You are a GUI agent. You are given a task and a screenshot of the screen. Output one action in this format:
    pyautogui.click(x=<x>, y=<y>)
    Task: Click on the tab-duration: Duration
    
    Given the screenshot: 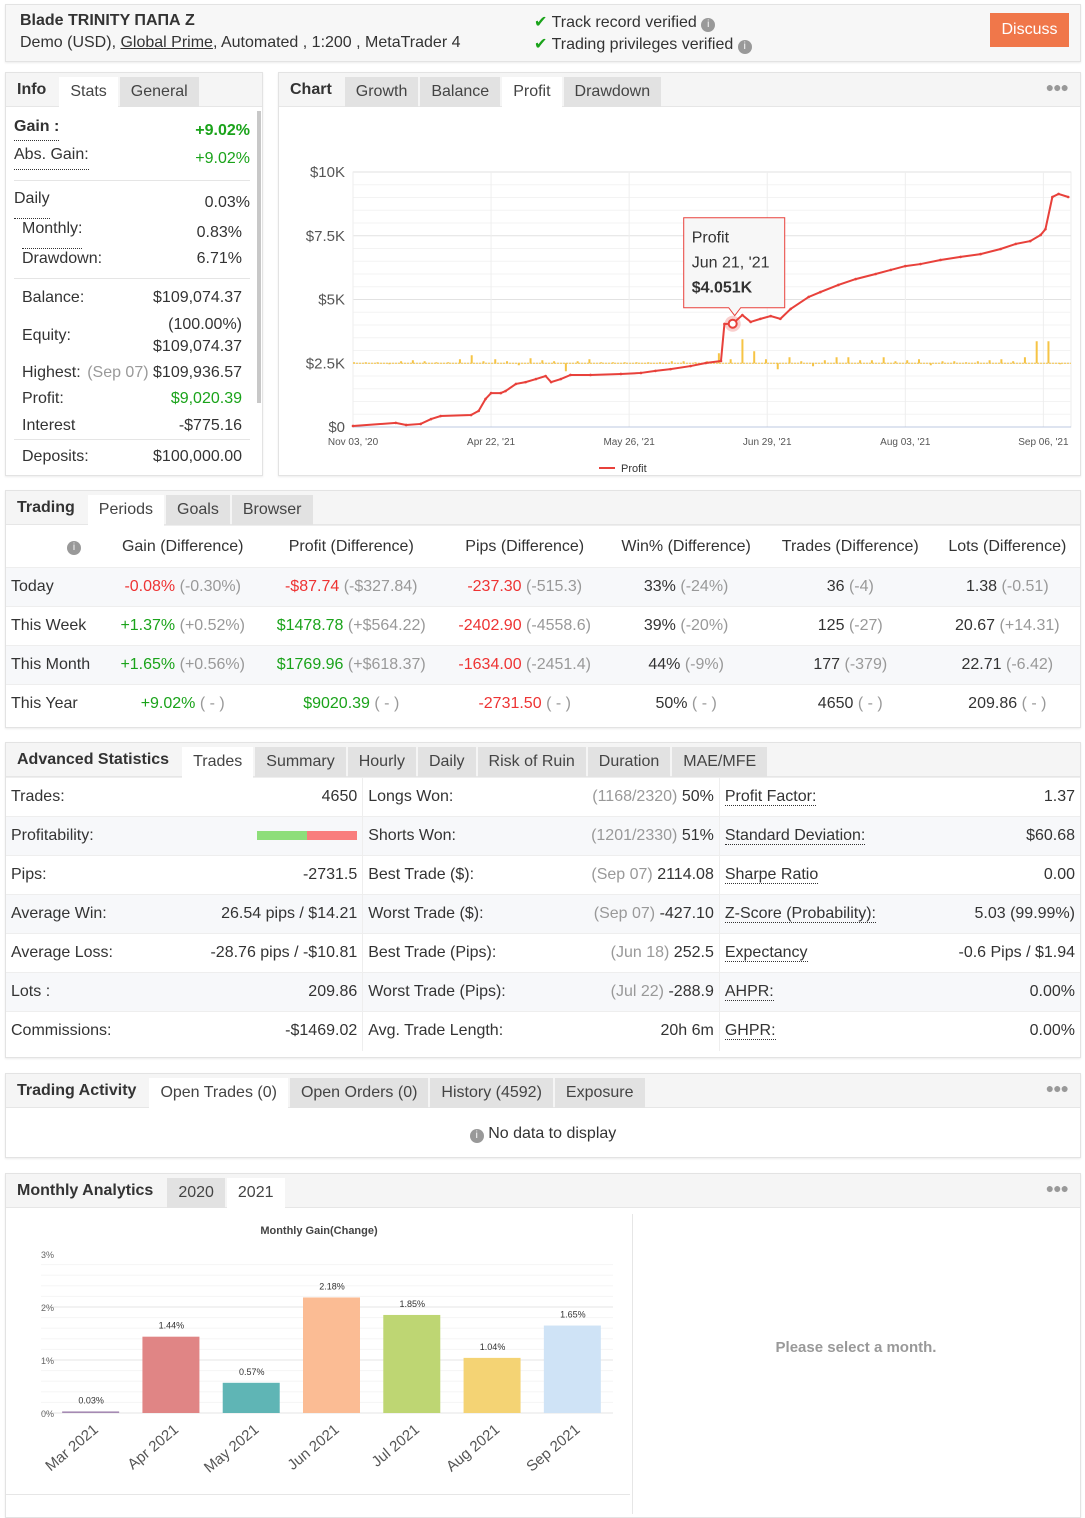 What is the action you would take?
    pyautogui.click(x=629, y=762)
    